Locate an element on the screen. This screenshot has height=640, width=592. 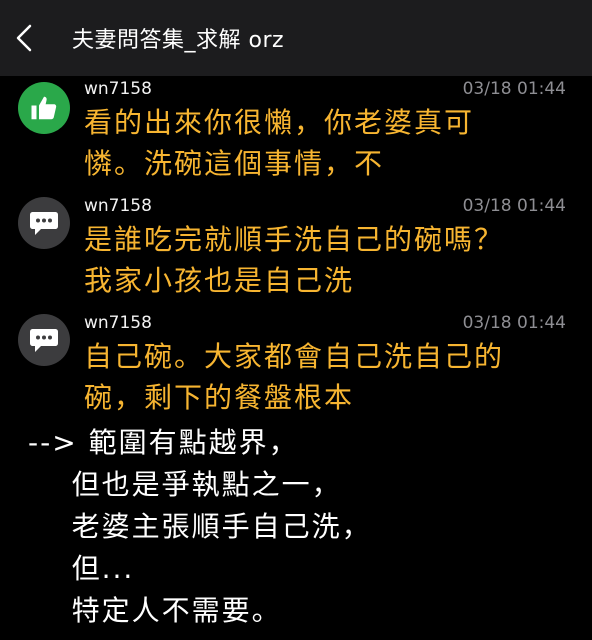
back-button is located at coordinates (29, 38).